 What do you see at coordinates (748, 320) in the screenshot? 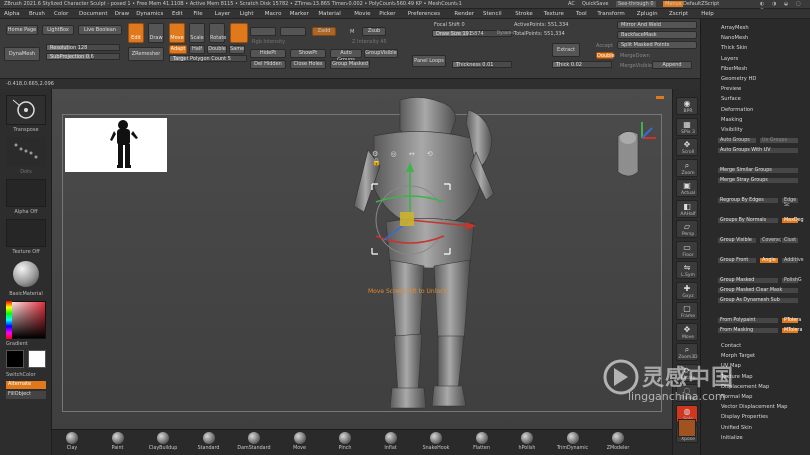
I see `from-polypaint-button: From Polypaint` at bounding box center [748, 320].